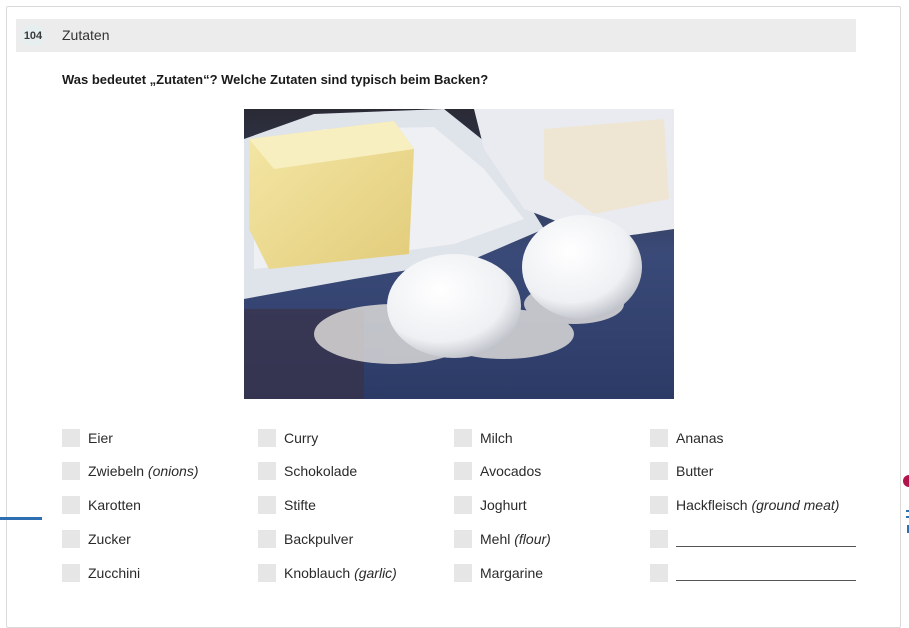  I want to click on list-item: Milch, so click(483, 438).